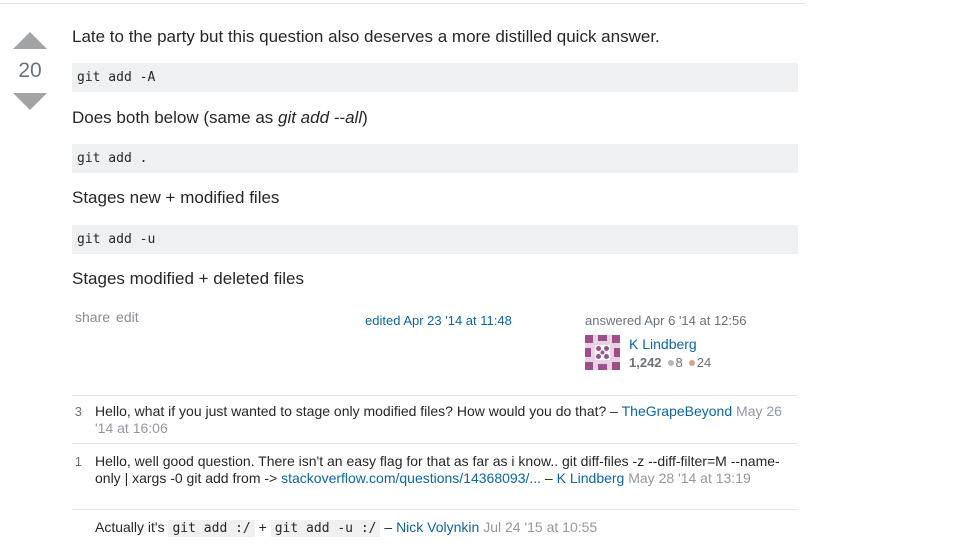 The height and width of the screenshot is (547, 960). What do you see at coordinates (704, 362) in the screenshot?
I see `bronze-badge-count: 24` at bounding box center [704, 362].